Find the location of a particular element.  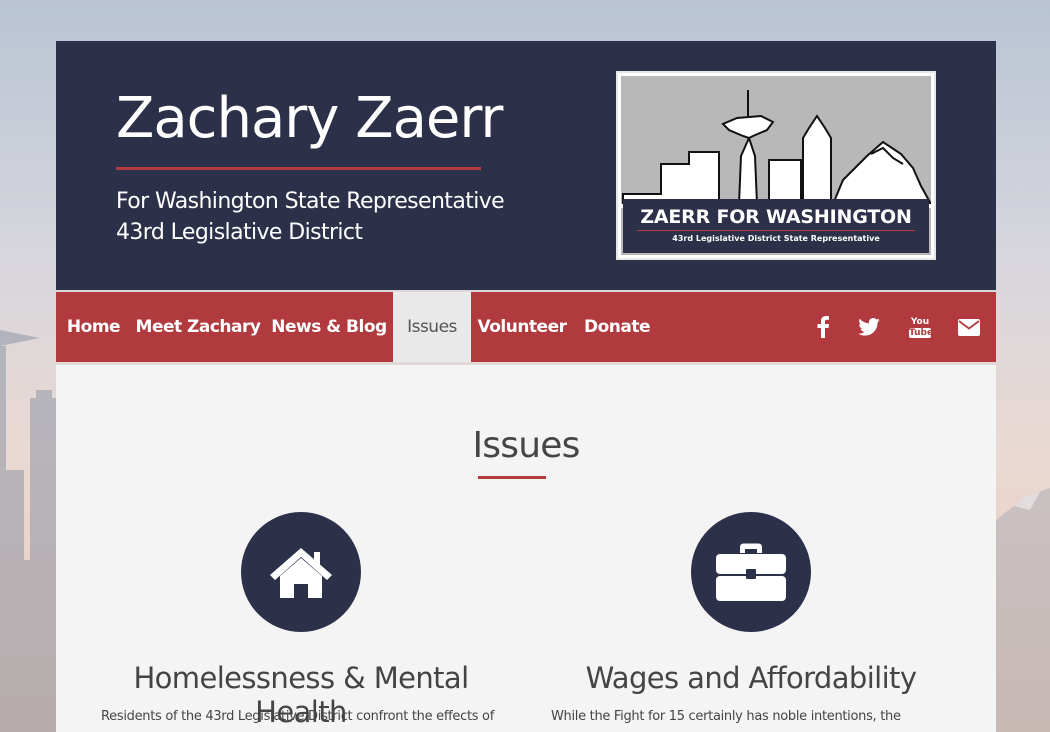

facebook-icon is located at coordinates (823, 327).